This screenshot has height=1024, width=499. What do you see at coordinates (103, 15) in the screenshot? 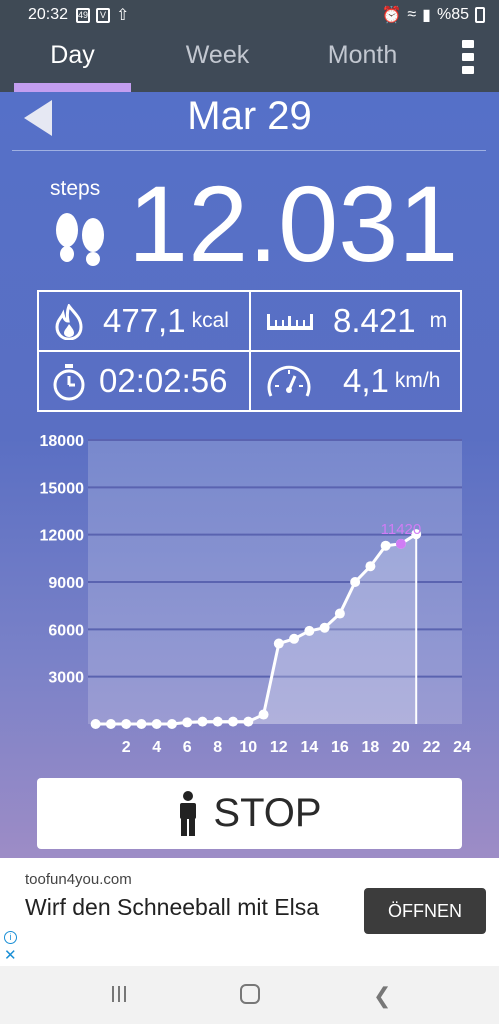
I see `notification-icon: V` at bounding box center [103, 15].